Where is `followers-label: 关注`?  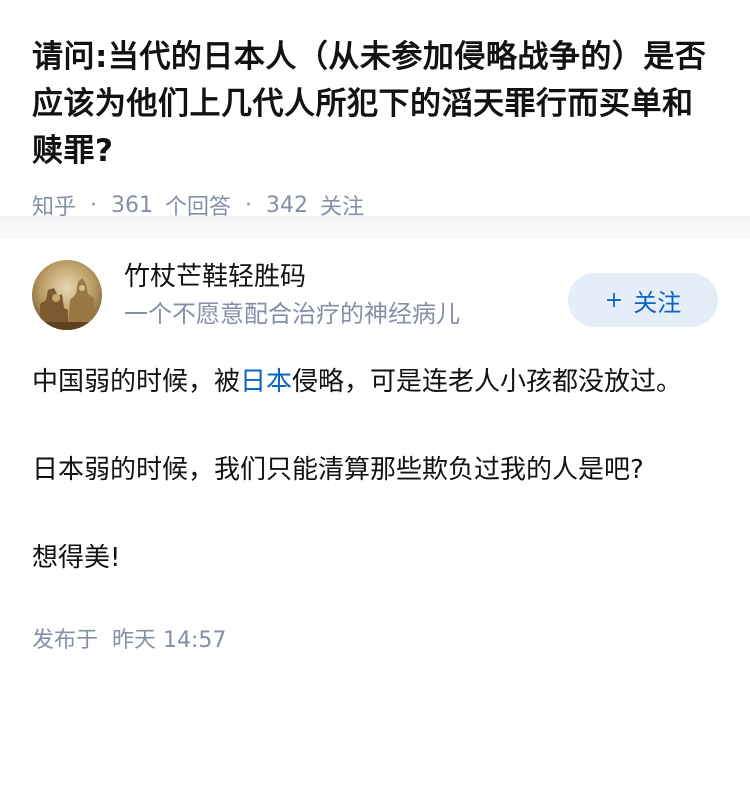 followers-label: 关注 is located at coordinates (342, 207).